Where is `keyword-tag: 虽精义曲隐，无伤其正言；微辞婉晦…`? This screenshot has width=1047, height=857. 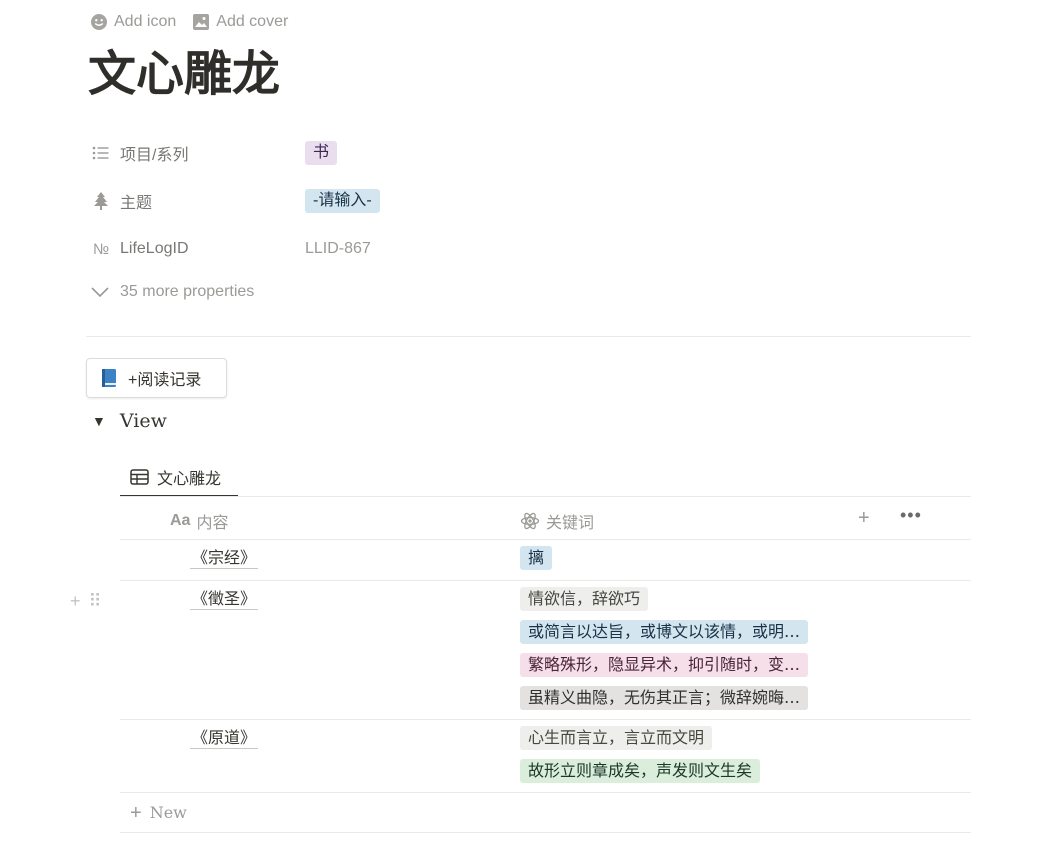
keyword-tag: 虽精义曲隐，无伤其正言；微辞婉晦… is located at coordinates (664, 698).